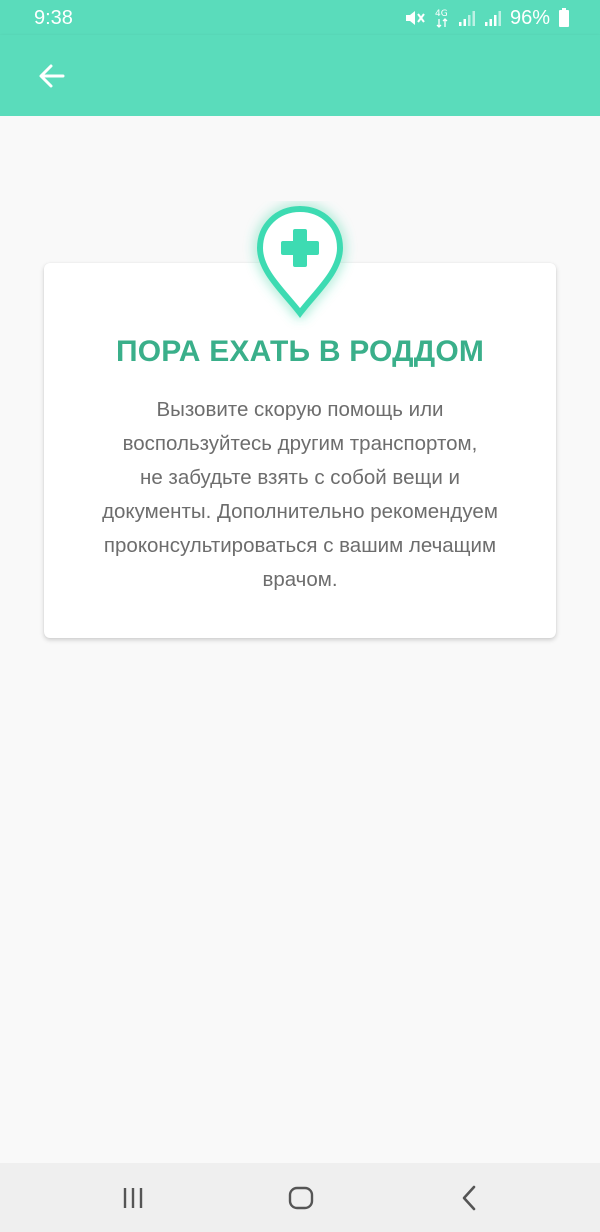 The height and width of the screenshot is (1232, 600). I want to click on arrow-left-icon, so click(52, 76).